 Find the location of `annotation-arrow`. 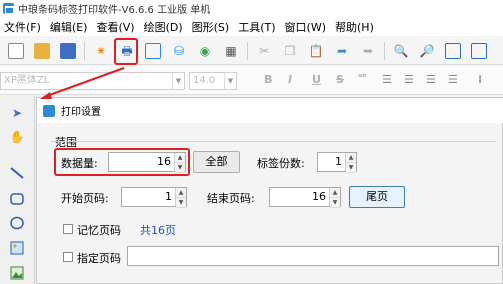

annotation-arrow is located at coordinates (82, 83).